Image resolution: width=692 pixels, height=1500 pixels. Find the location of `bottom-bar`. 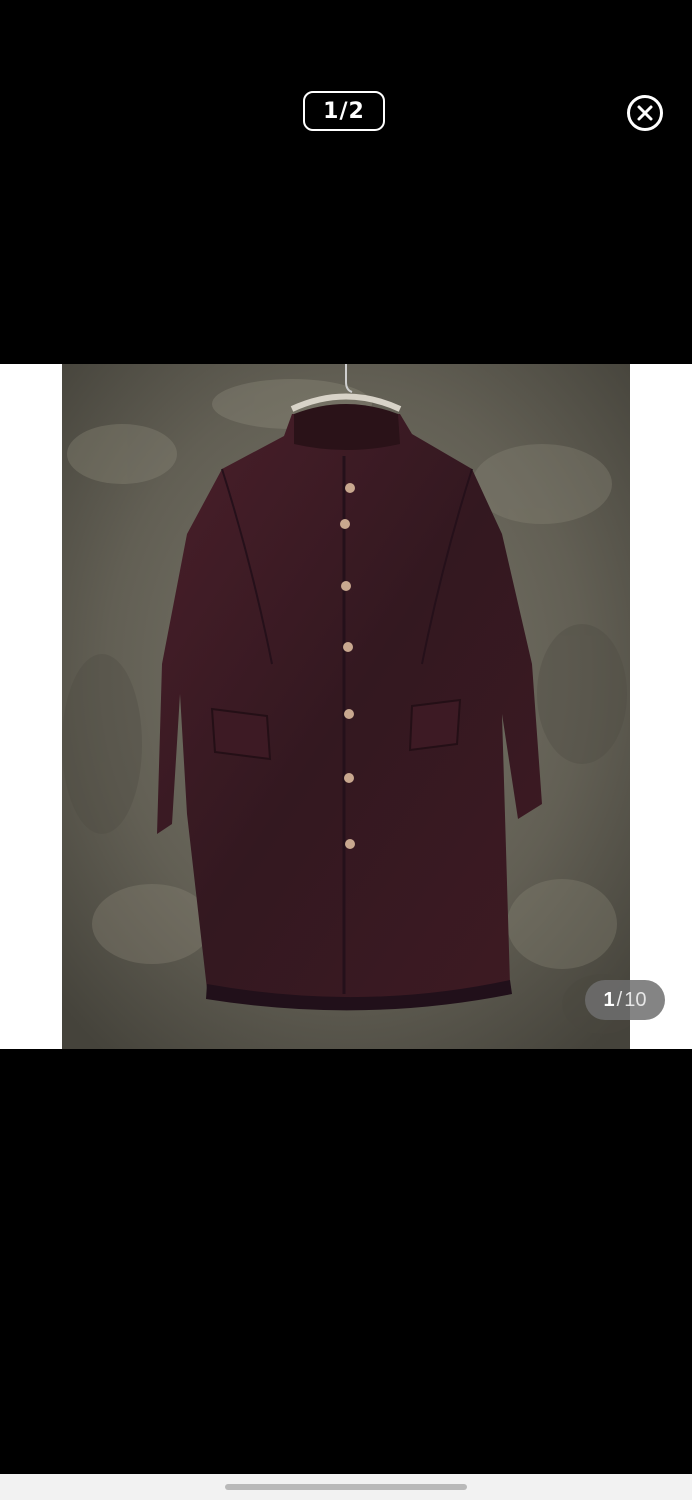

bottom-bar is located at coordinates (346, 1487).